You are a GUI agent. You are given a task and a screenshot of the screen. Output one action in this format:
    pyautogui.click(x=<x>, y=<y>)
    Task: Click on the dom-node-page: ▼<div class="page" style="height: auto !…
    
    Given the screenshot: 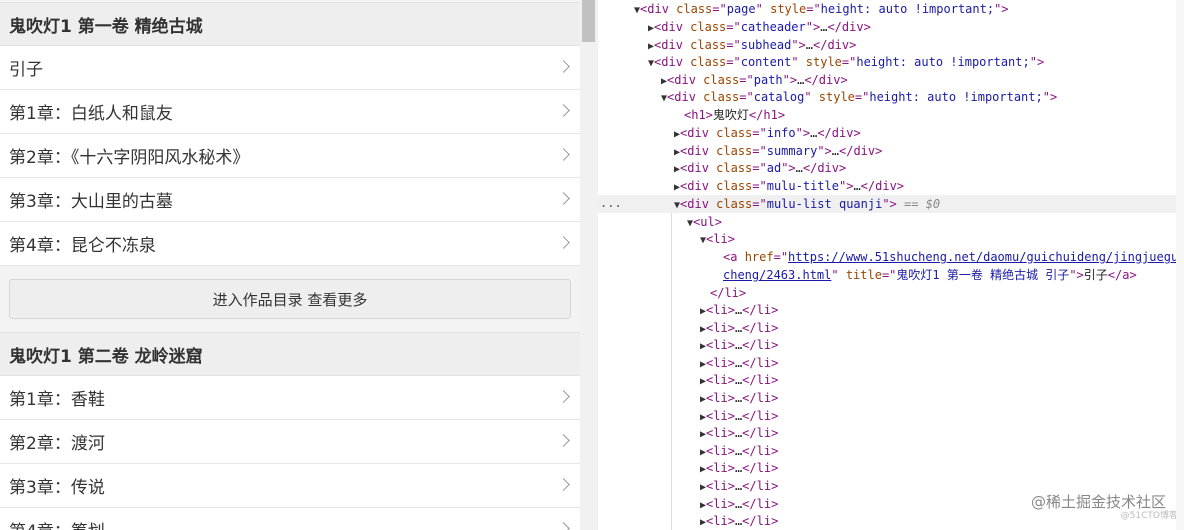 What is the action you would take?
    pyautogui.click(x=821, y=10)
    